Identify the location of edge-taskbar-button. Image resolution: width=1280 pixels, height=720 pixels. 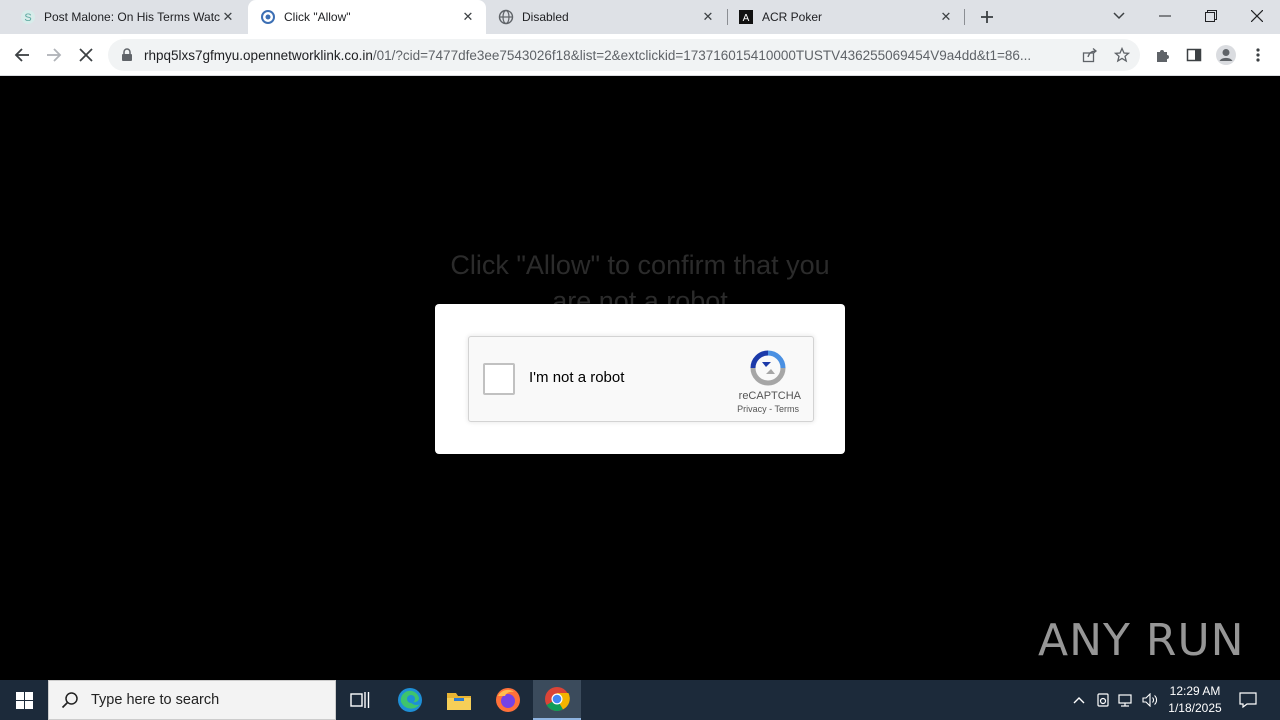
(410, 700).